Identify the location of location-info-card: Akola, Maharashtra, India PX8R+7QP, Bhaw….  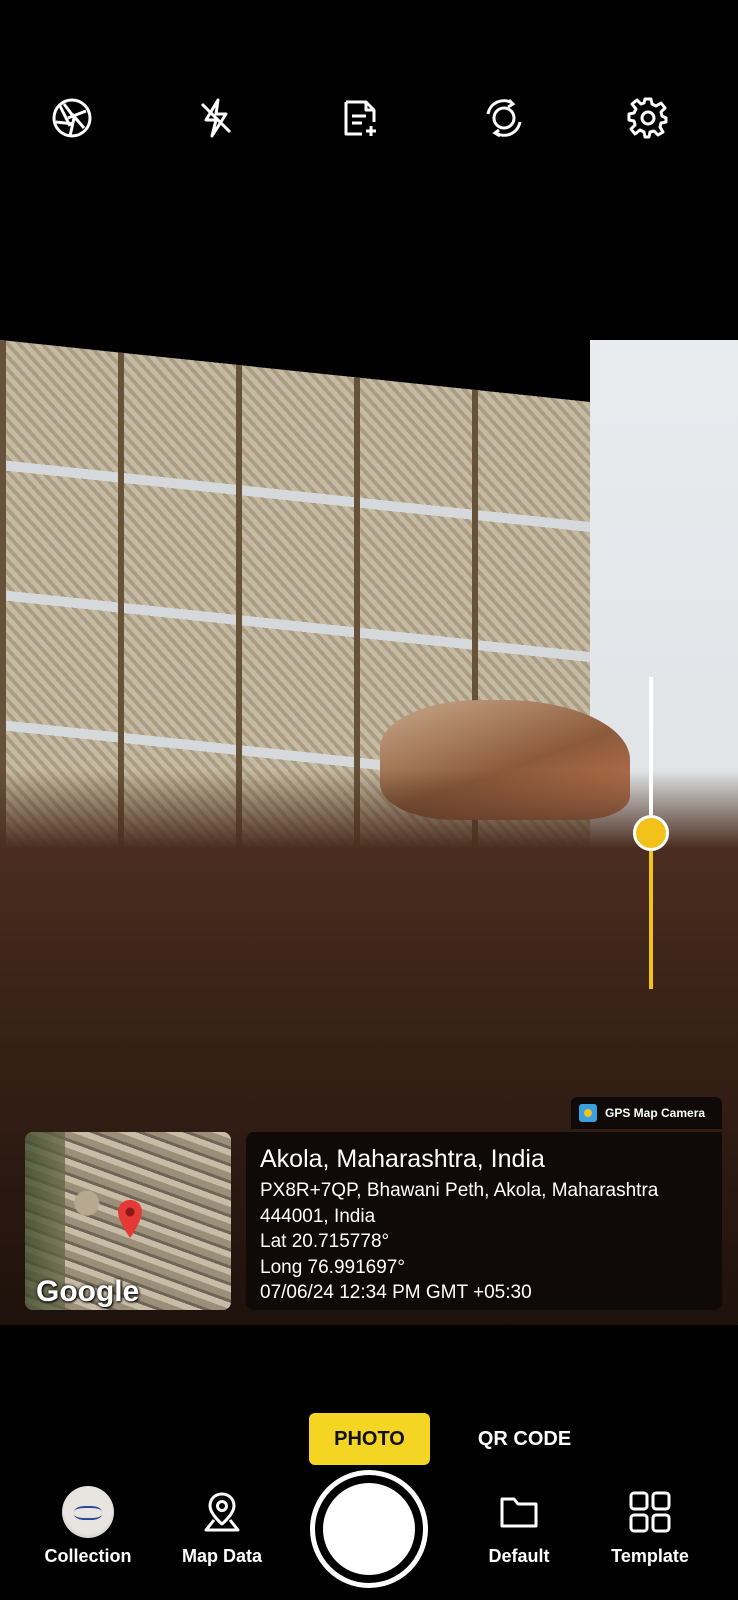
(484, 1221).